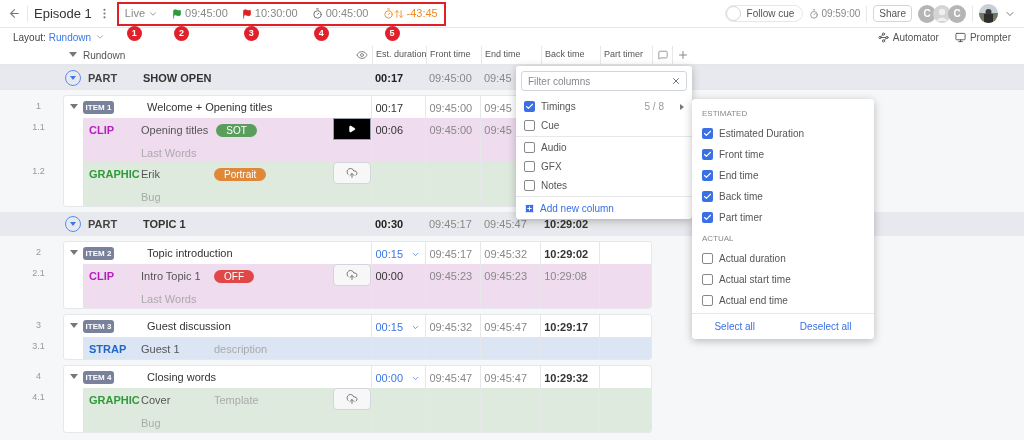 Image resolution: width=1024 pixels, height=440 pixels. I want to click on close-icon, so click(676, 81).